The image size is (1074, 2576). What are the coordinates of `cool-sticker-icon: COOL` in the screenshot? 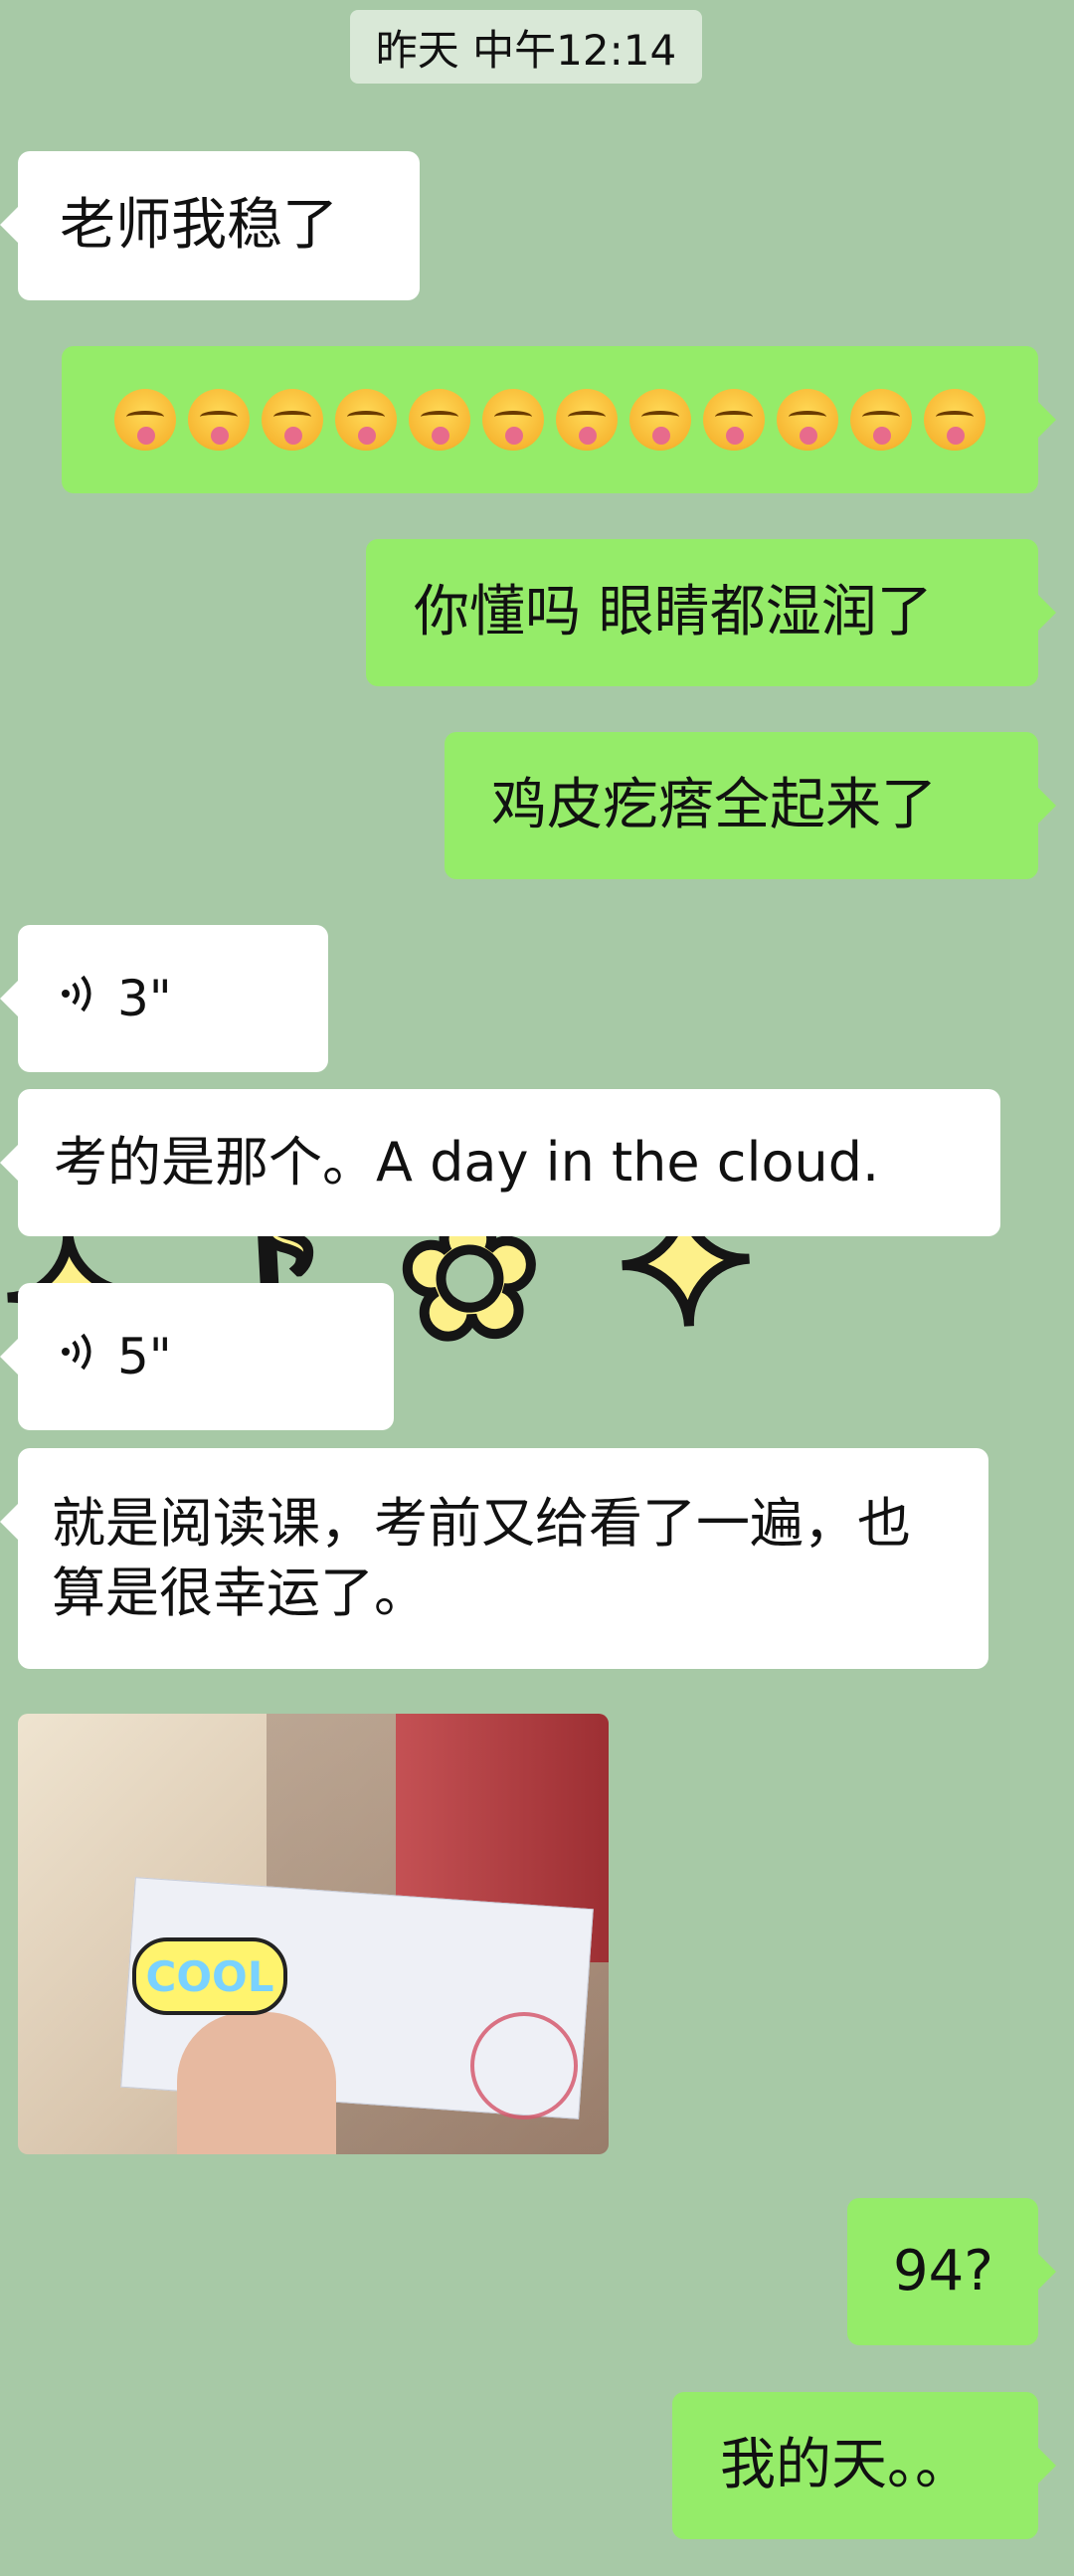 It's located at (210, 1976).